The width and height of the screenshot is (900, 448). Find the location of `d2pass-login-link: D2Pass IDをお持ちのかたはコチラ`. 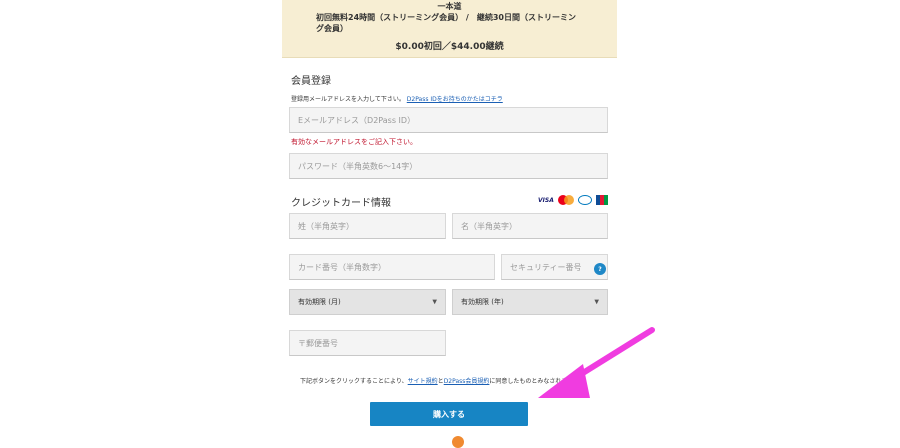

d2pass-login-link: D2Pass IDをお持ちのかたはコチラ is located at coordinates (455, 99).